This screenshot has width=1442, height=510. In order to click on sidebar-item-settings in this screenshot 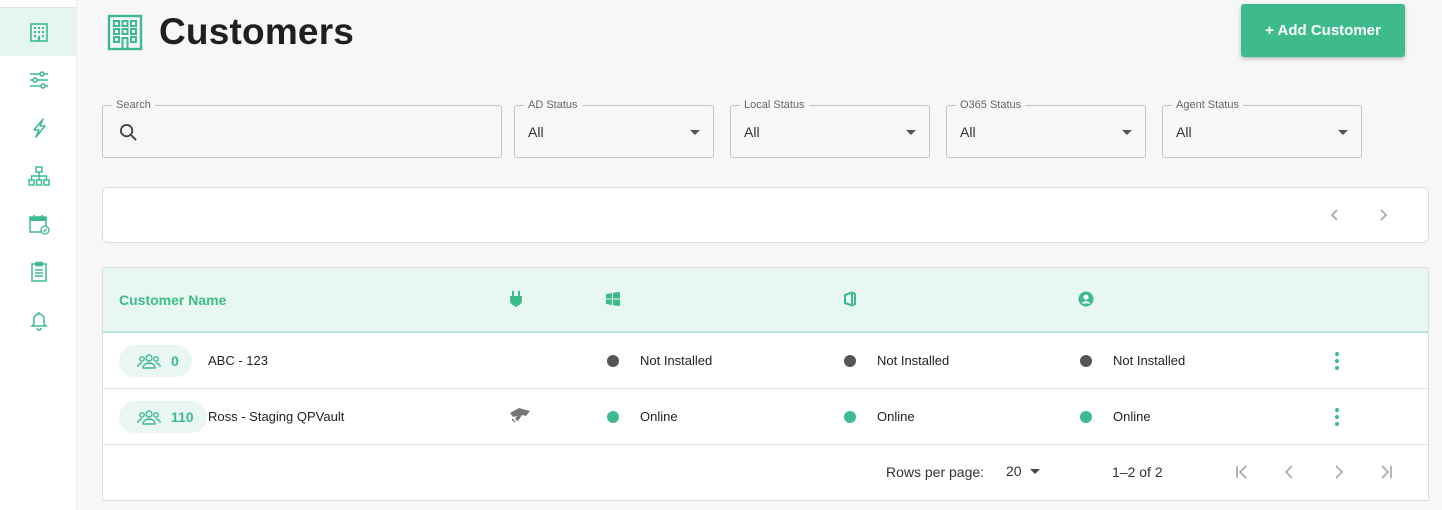, I will do `click(38, 80)`.